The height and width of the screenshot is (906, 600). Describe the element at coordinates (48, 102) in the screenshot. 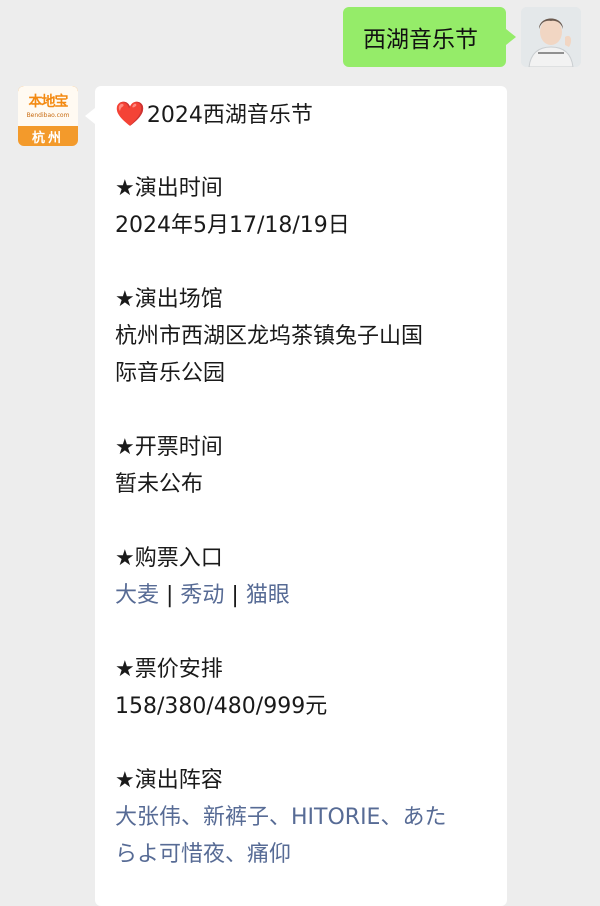

I see `avatar-logo-text: 本地宝` at that location.